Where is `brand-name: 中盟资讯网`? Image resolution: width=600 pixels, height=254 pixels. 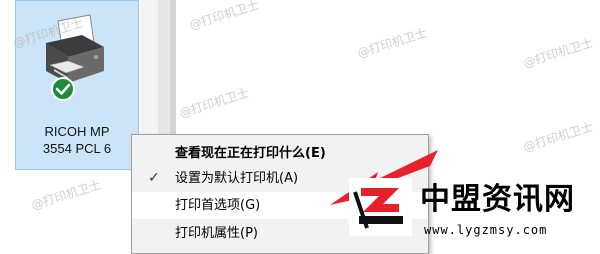 brand-name: 中盟资讯网 is located at coordinates (497, 199).